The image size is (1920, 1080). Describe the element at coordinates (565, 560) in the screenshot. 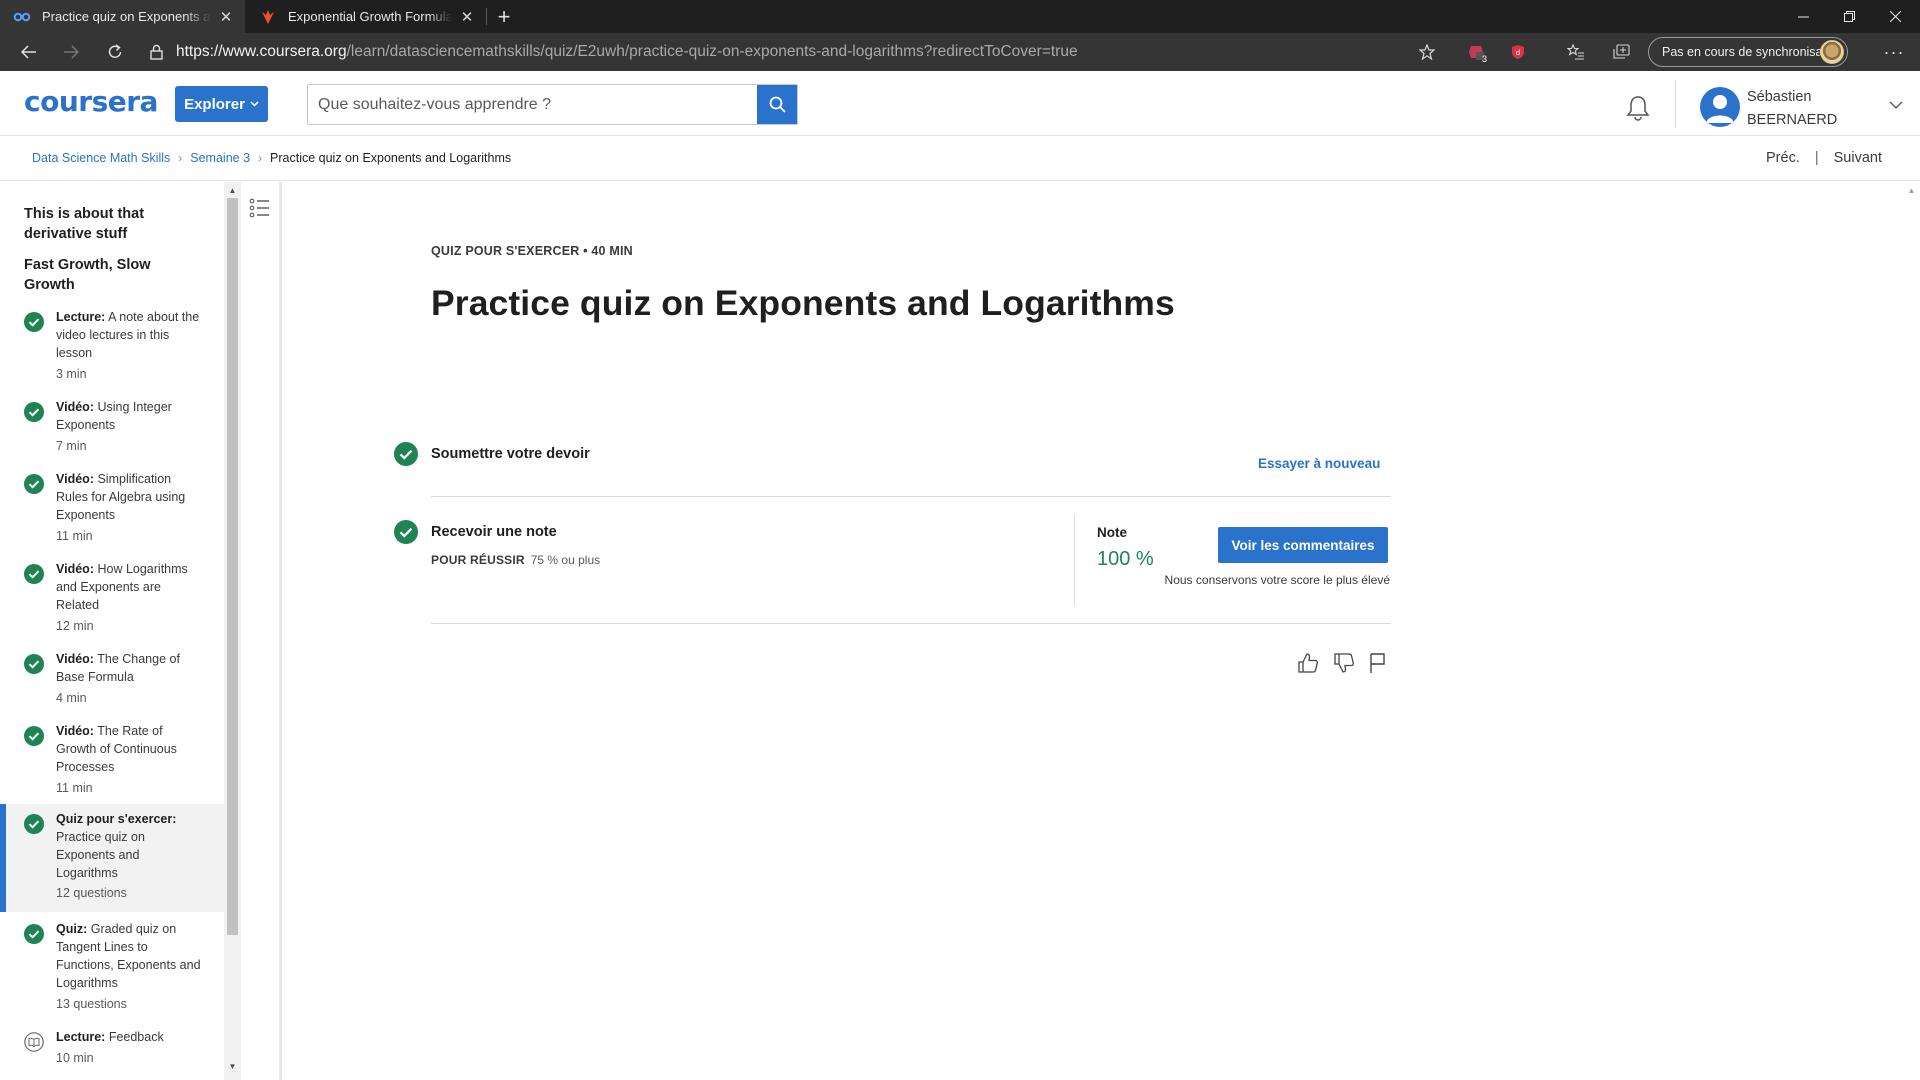

I see `pass-value: 75 % ou plus` at that location.